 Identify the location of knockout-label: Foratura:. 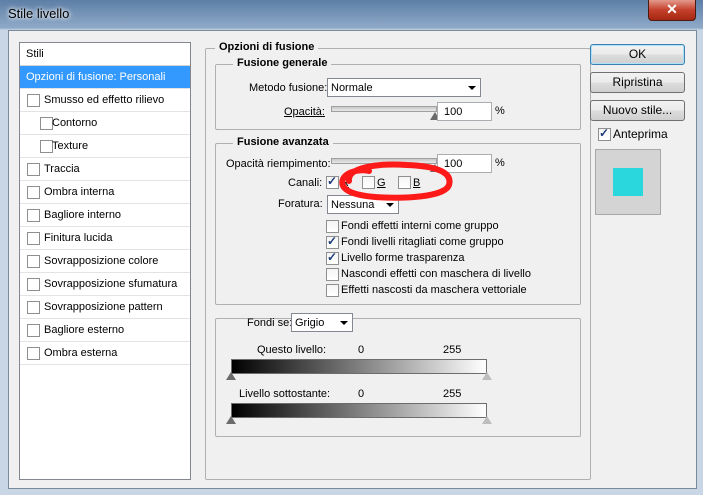
(300, 204).